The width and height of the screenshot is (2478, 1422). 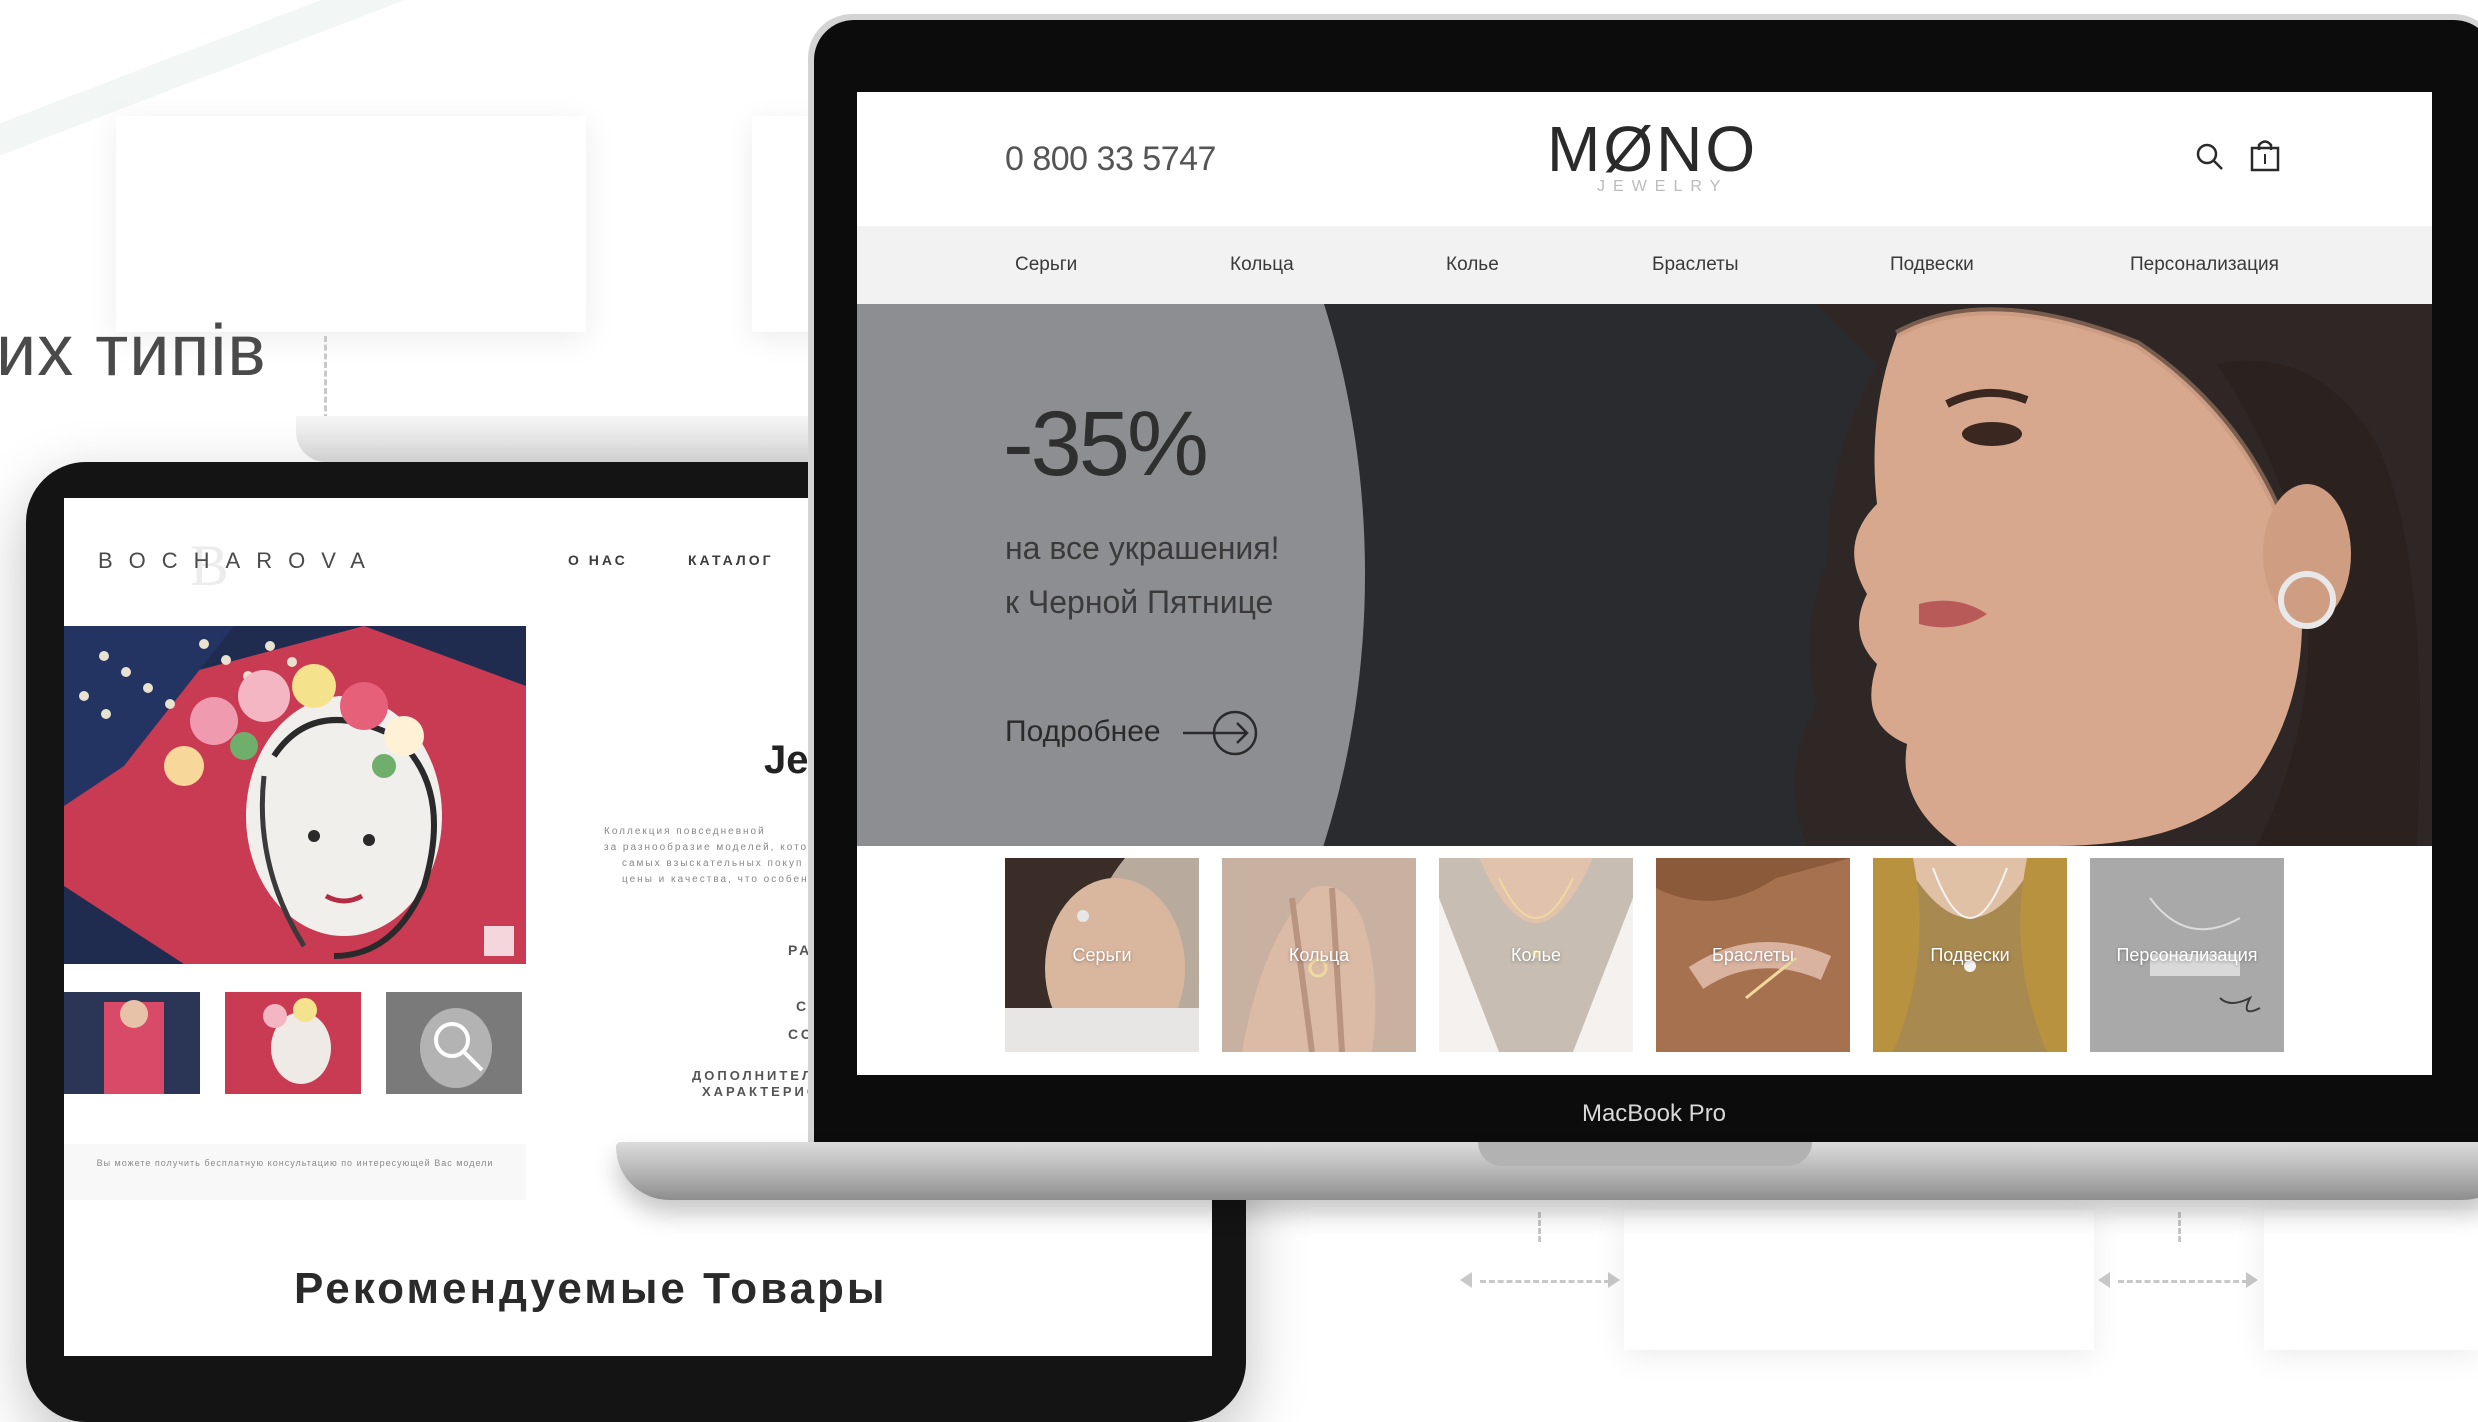 I want to click on background-heading: их типів, so click(x=133, y=351).